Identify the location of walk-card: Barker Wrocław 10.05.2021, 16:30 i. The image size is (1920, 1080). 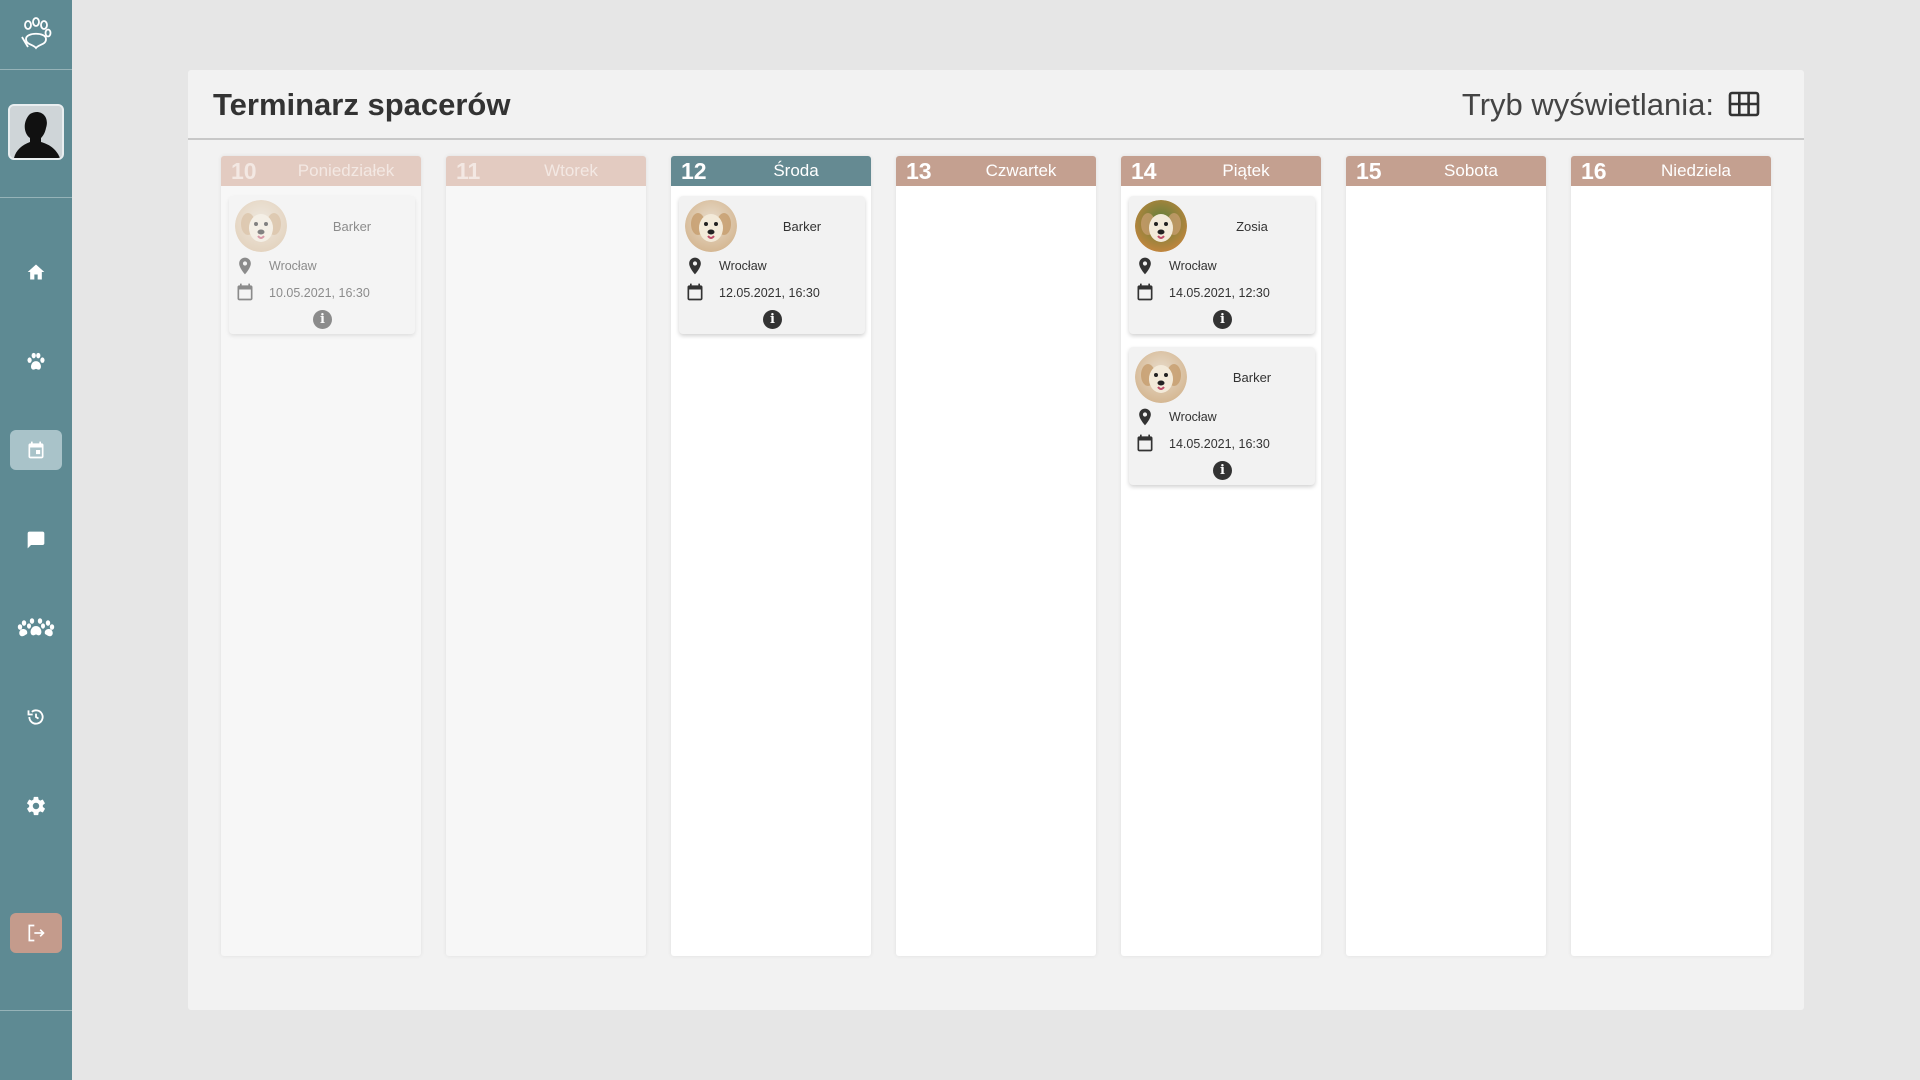
(322, 265).